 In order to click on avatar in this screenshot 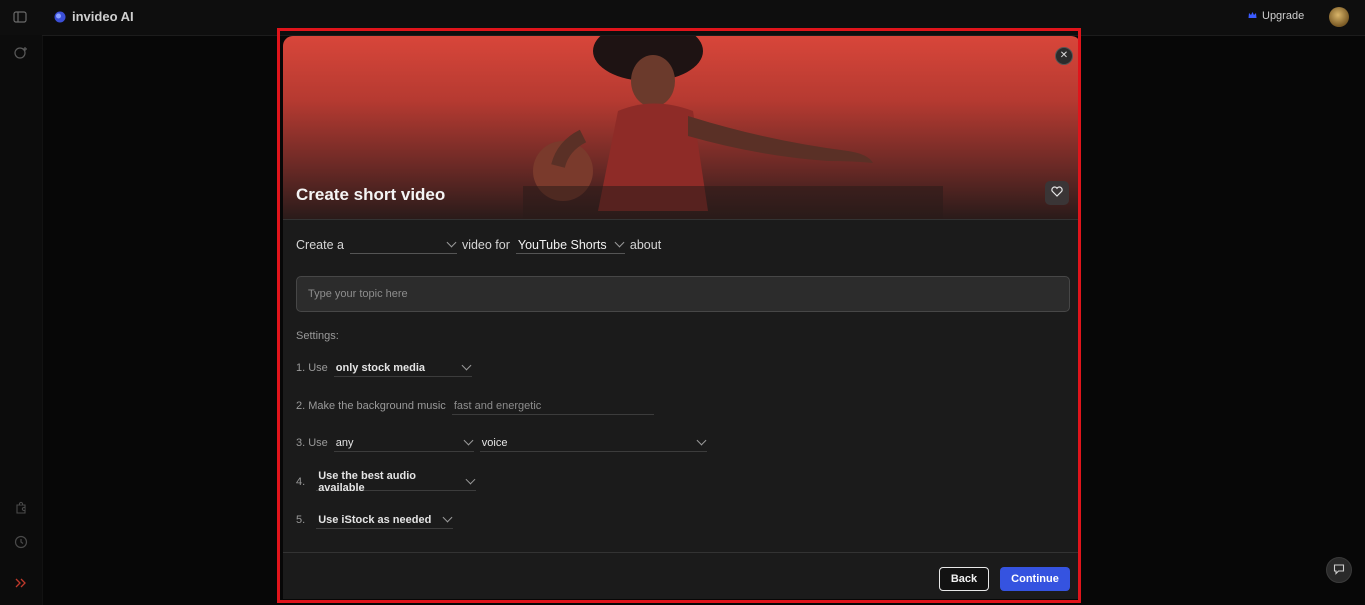, I will do `click(1339, 17)`.